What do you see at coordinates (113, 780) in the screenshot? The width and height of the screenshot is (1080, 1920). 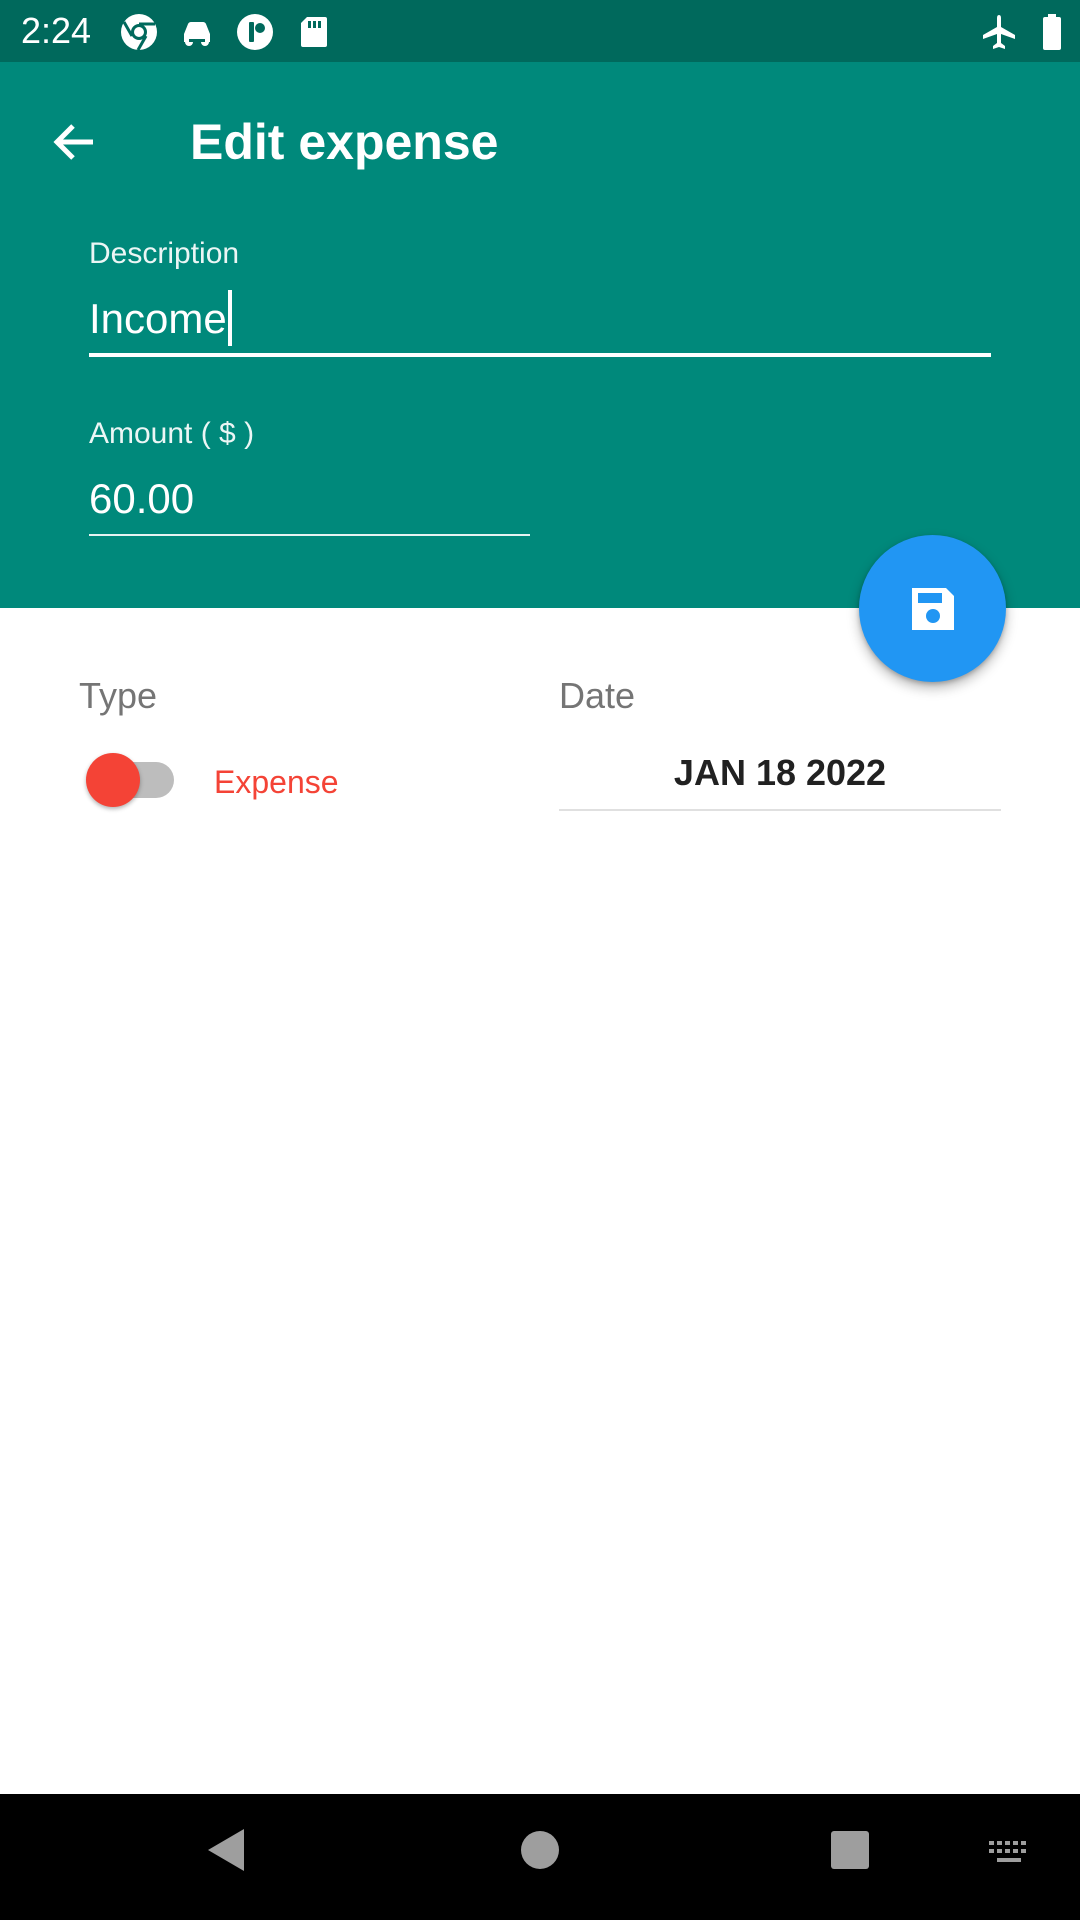 I see `toggle-thumb` at bounding box center [113, 780].